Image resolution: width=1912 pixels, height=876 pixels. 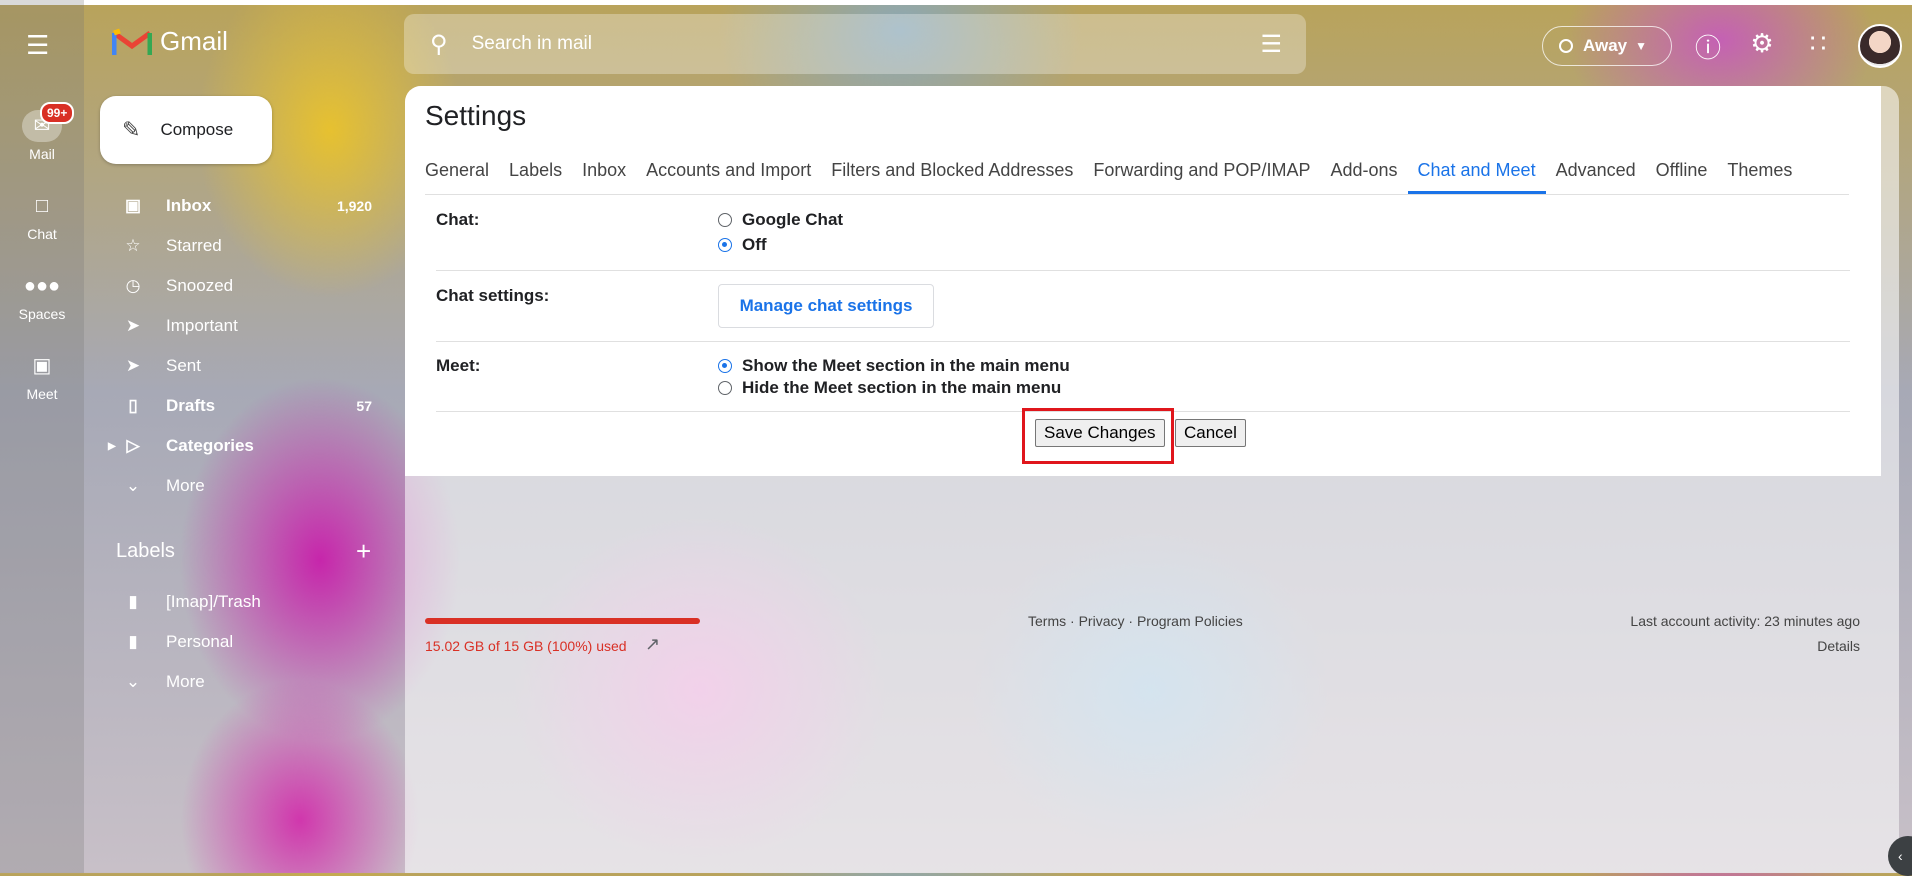 I want to click on tune-icon: ☰, so click(x=1271, y=44).